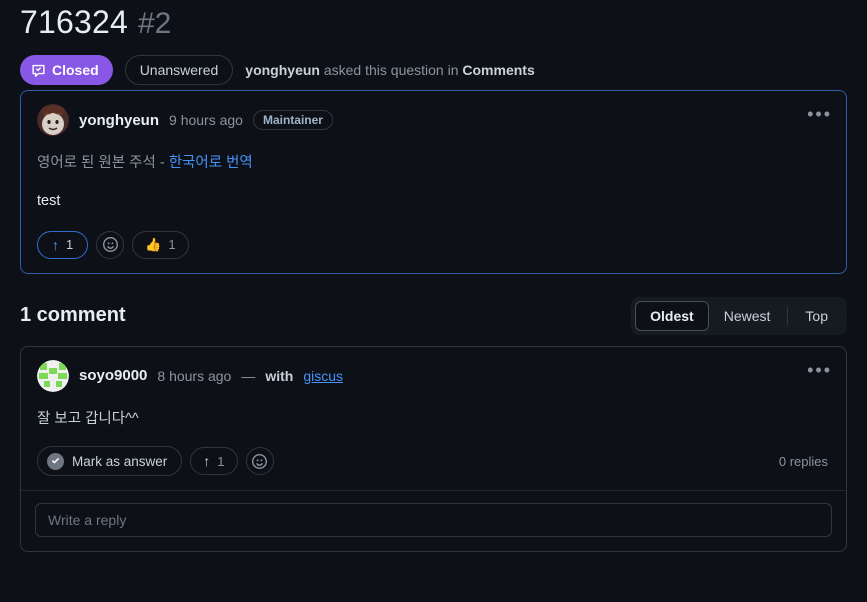 The height and width of the screenshot is (602, 867). I want to click on role-badge: Maintainer, so click(292, 120).